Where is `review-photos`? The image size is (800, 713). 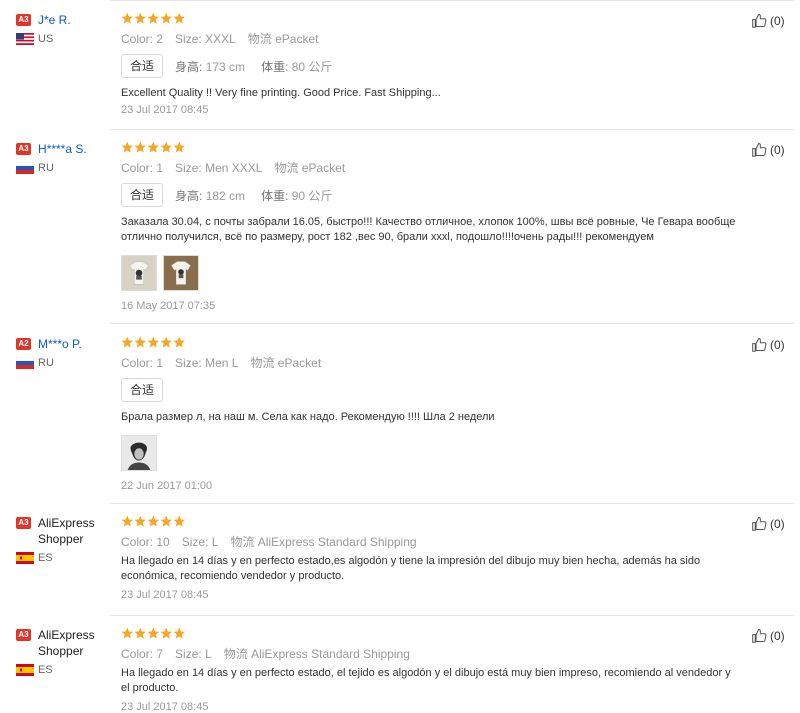 review-photos is located at coordinates (431, 273).